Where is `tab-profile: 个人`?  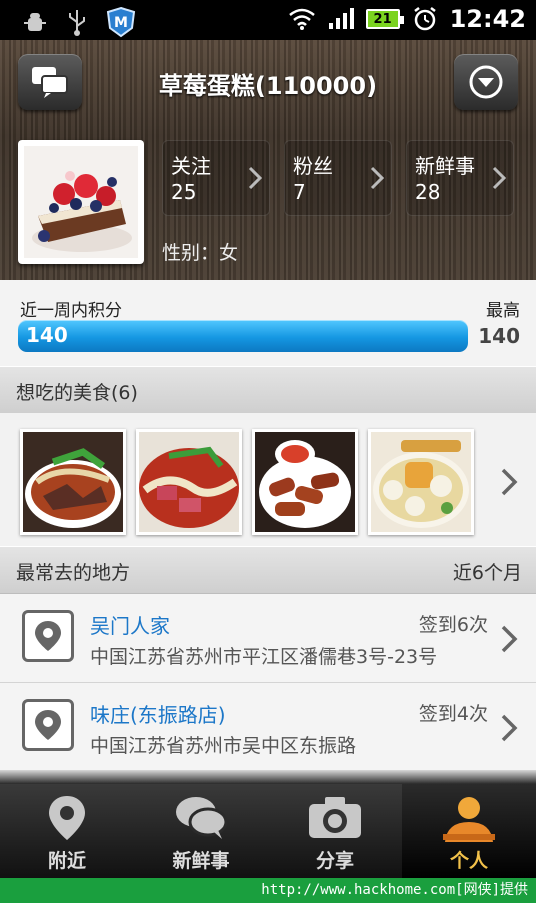
tab-profile: 个人 is located at coordinates (469, 831).